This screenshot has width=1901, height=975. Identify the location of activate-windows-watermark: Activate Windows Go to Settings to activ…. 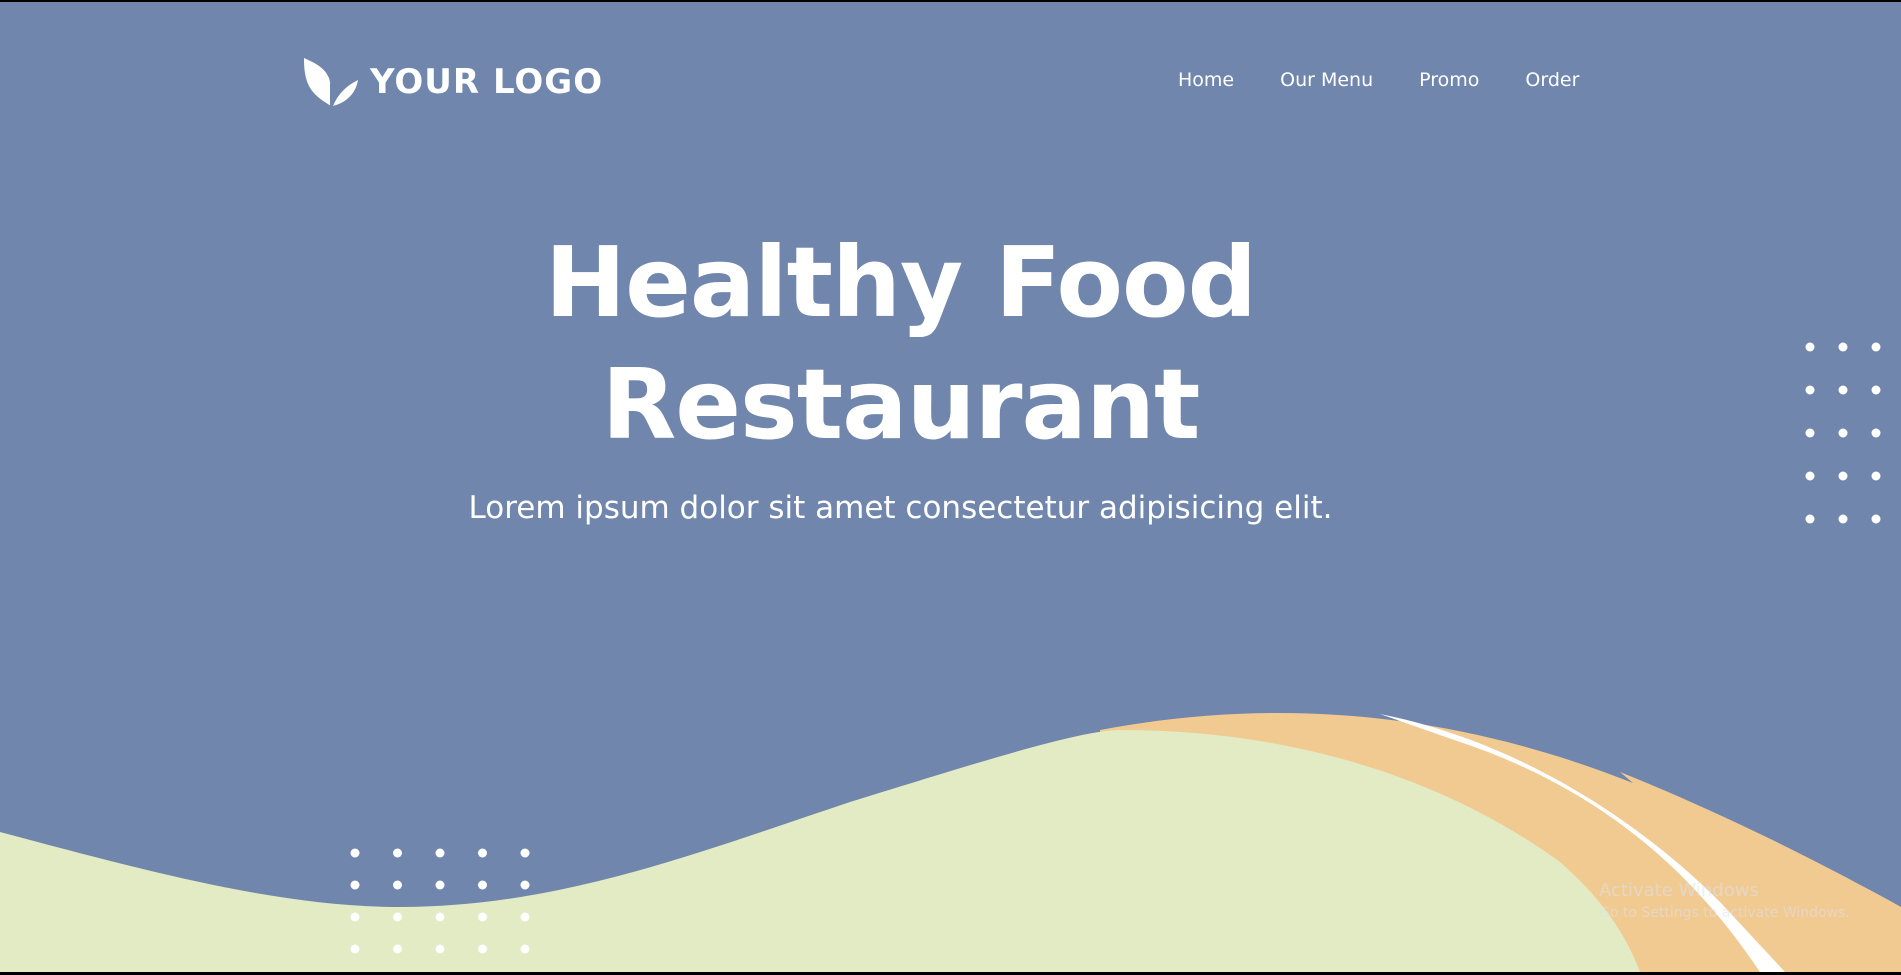
(1724, 900).